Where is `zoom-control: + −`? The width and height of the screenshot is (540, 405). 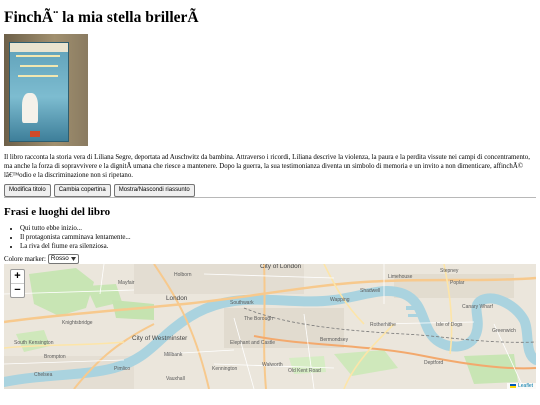
zoom-control: + − is located at coordinates (17, 283).